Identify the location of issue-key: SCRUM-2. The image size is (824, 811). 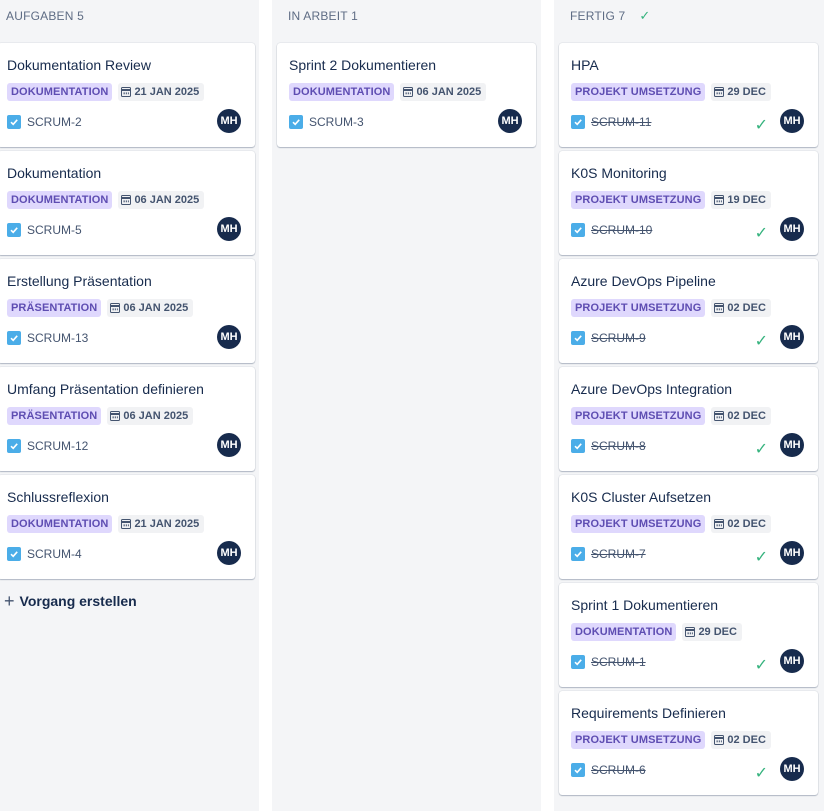
(54, 122).